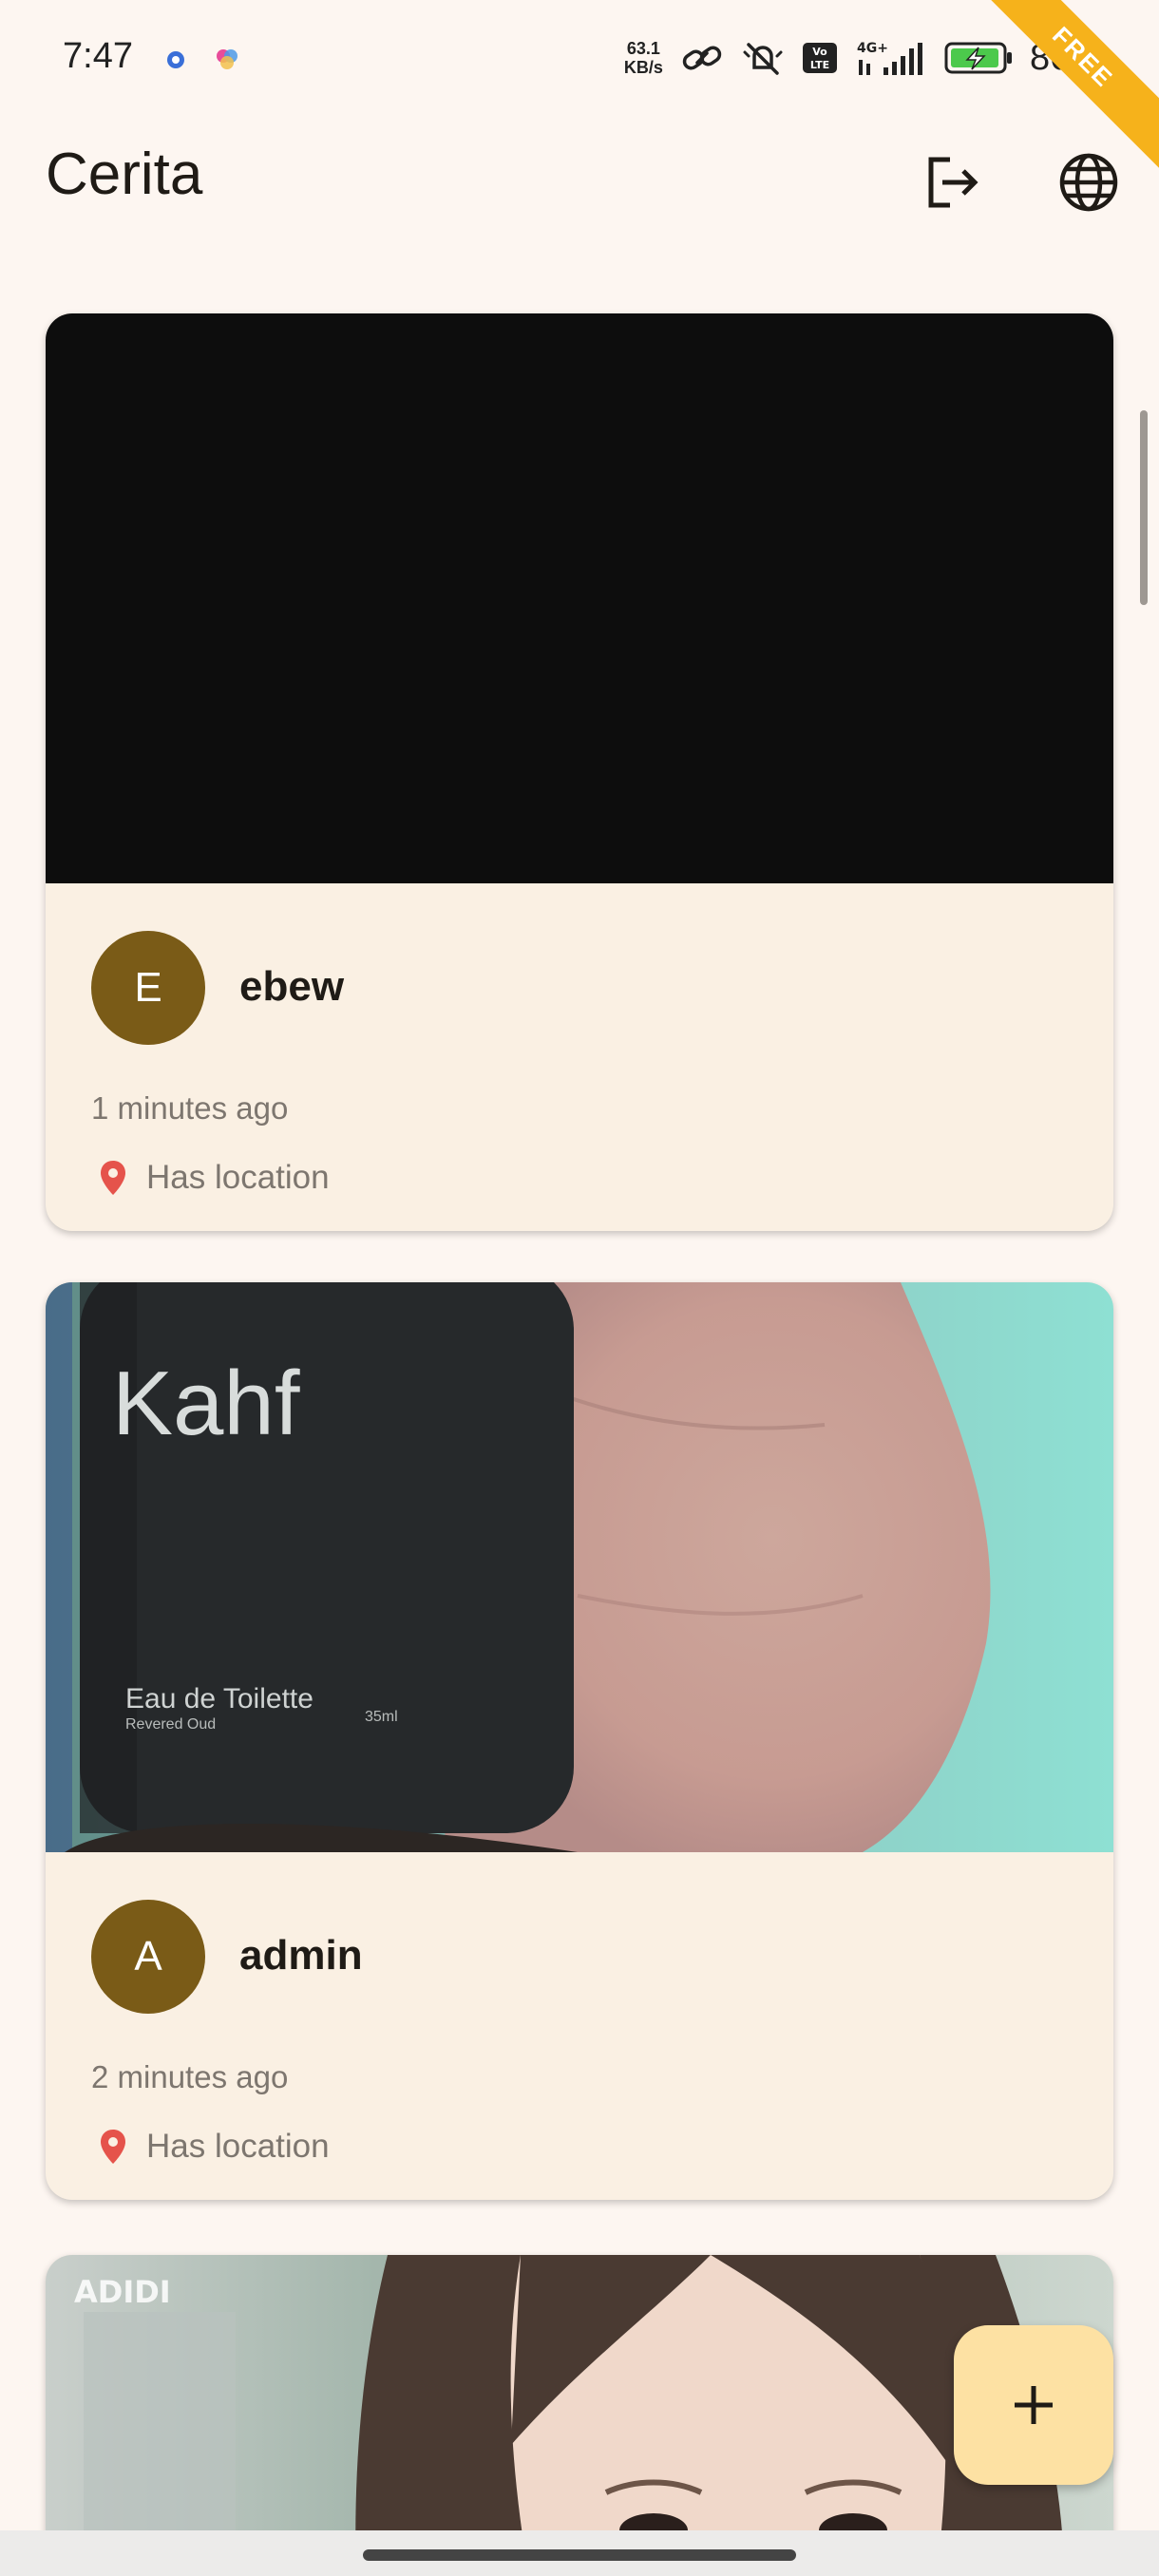 Image resolution: width=1159 pixels, height=2576 pixels. What do you see at coordinates (219, 1698) in the screenshot?
I see `photo-text-product: Eau de Toilette` at bounding box center [219, 1698].